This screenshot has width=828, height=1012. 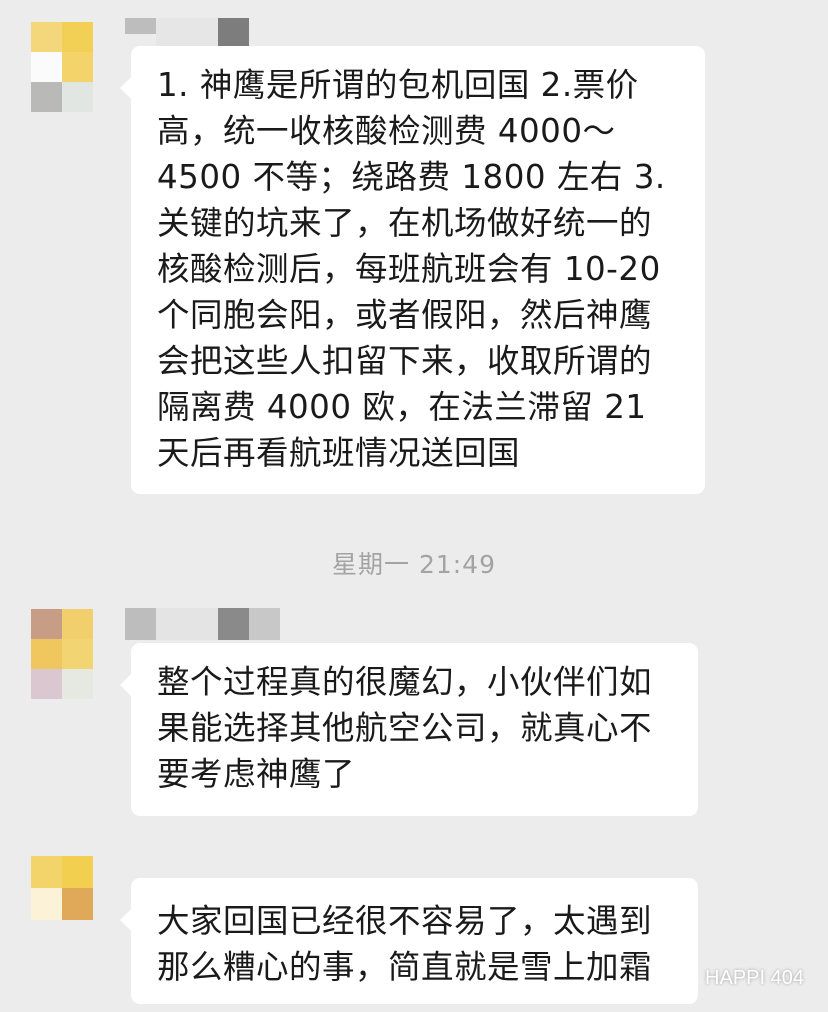 What do you see at coordinates (754, 978) in the screenshot?
I see `watermark-text: HAPPI 404` at bounding box center [754, 978].